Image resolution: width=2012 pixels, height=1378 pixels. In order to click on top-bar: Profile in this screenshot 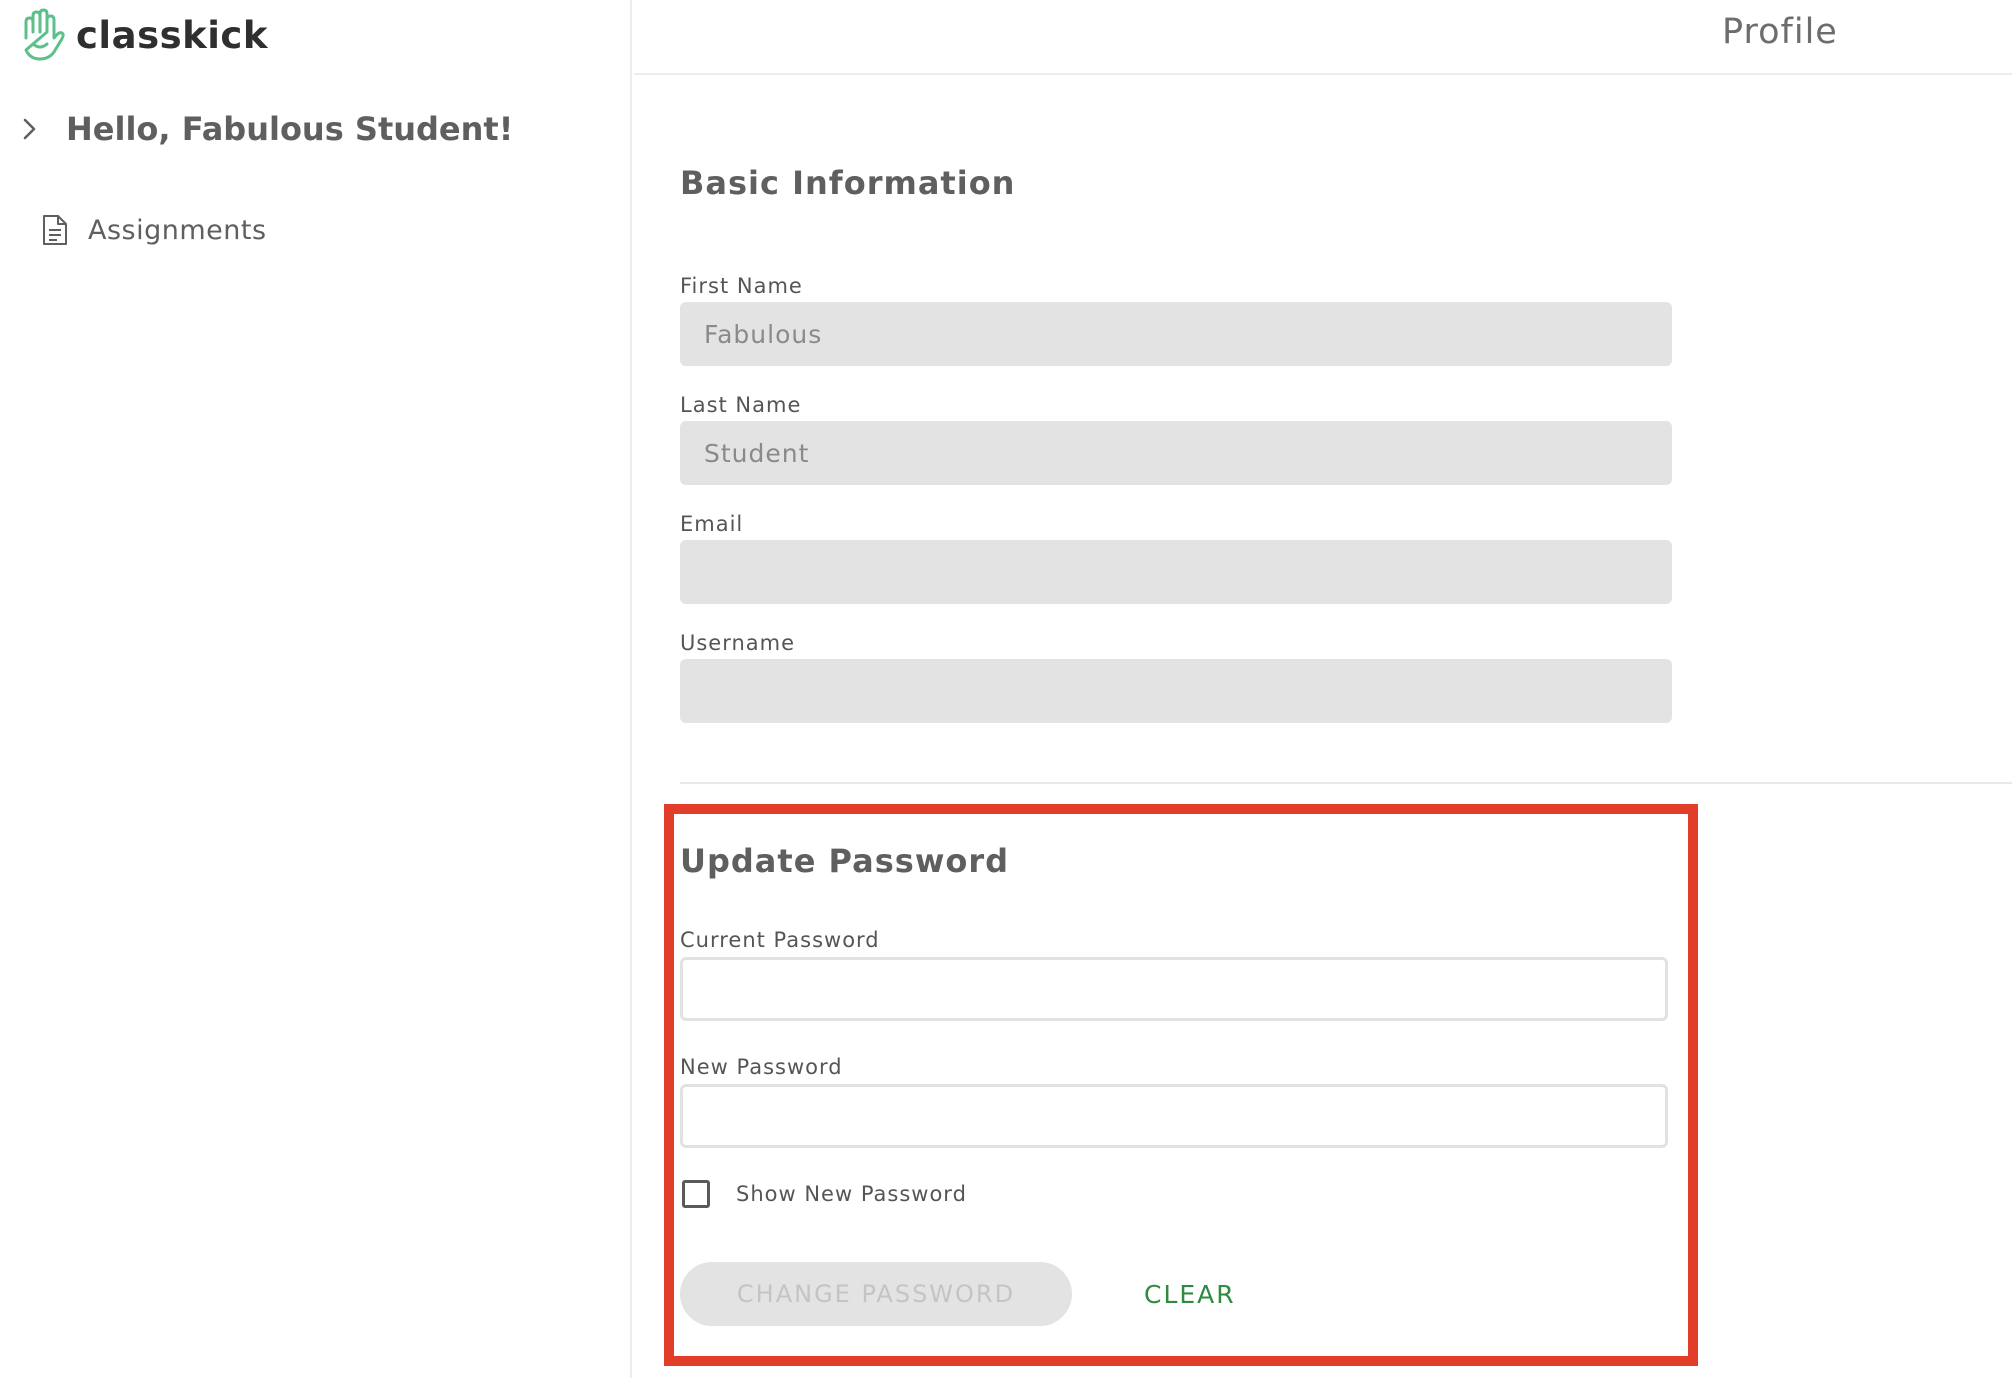, I will do `click(1323, 37)`.